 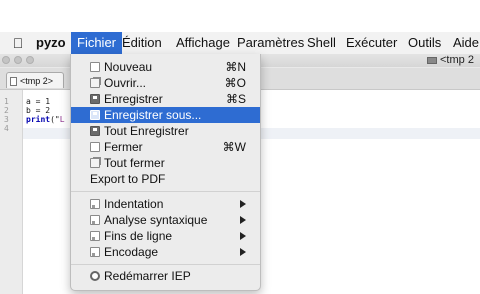 I want to click on close-window-button, so click(x=6, y=60).